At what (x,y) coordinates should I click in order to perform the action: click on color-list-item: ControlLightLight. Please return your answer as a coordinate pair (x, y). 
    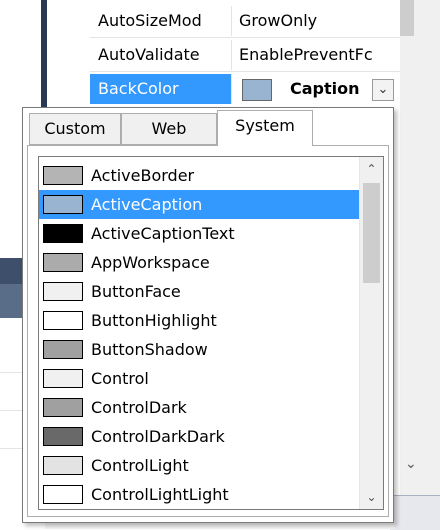
    Looking at the image, I should click on (199, 494).